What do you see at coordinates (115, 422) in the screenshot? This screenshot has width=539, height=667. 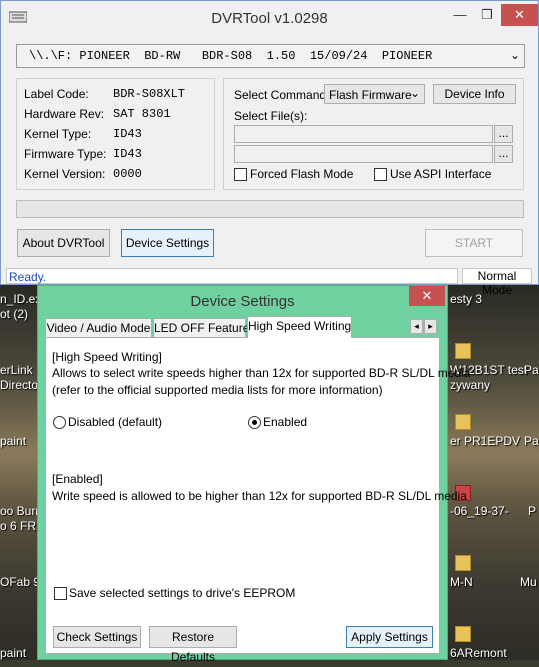 I see `disabled-radio-label: Disabled (default)` at bounding box center [115, 422].